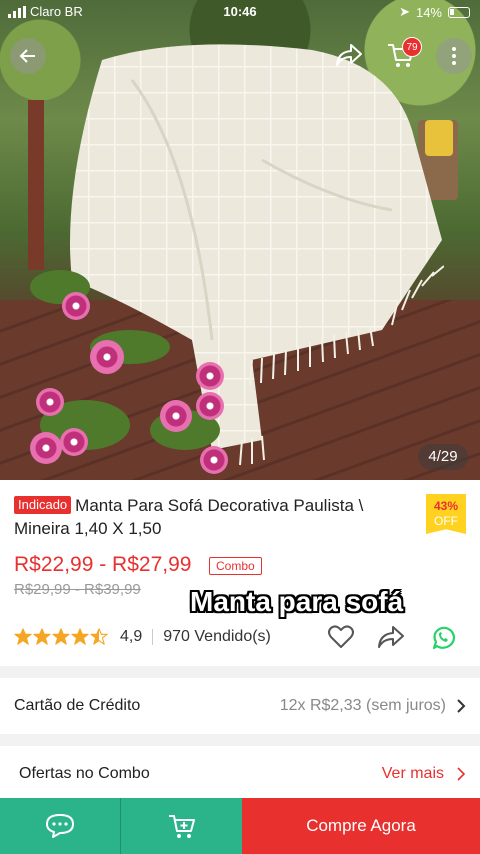 The height and width of the screenshot is (854, 480). What do you see at coordinates (84, 773) in the screenshot?
I see `combo-offers-label: Ofertas no Combo` at bounding box center [84, 773].